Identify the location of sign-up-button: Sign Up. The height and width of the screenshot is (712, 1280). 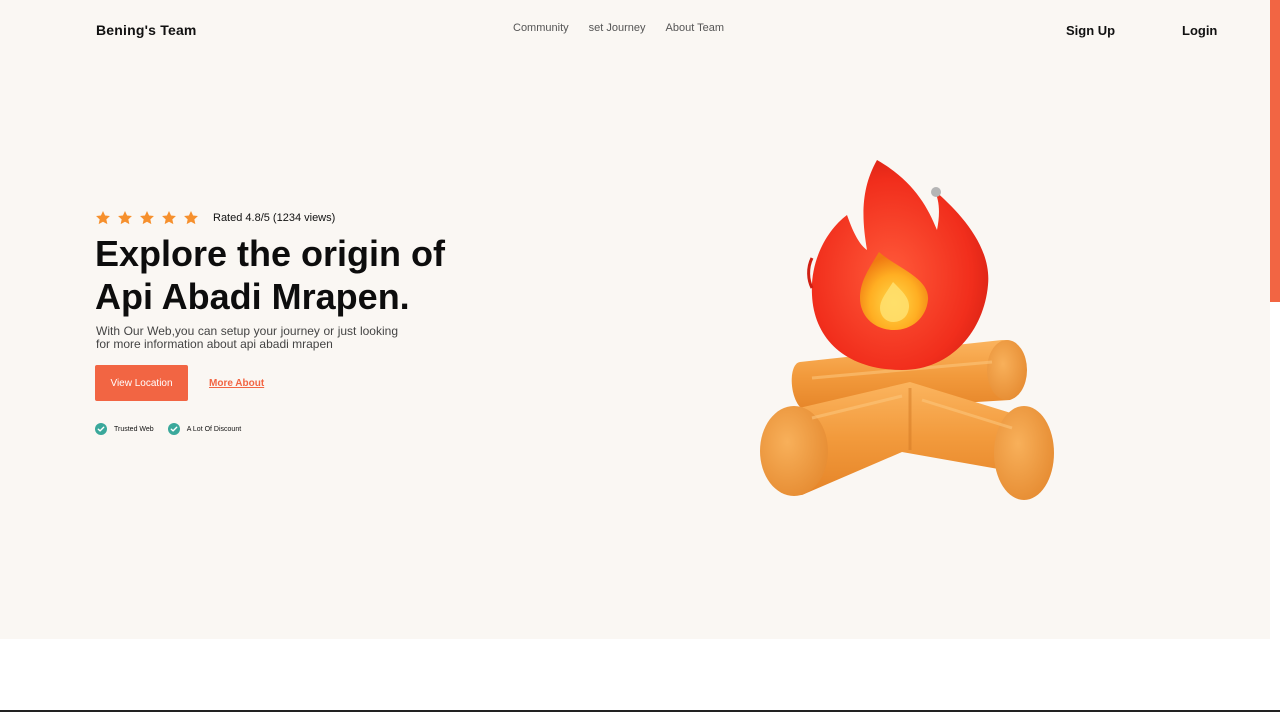
(1090, 30).